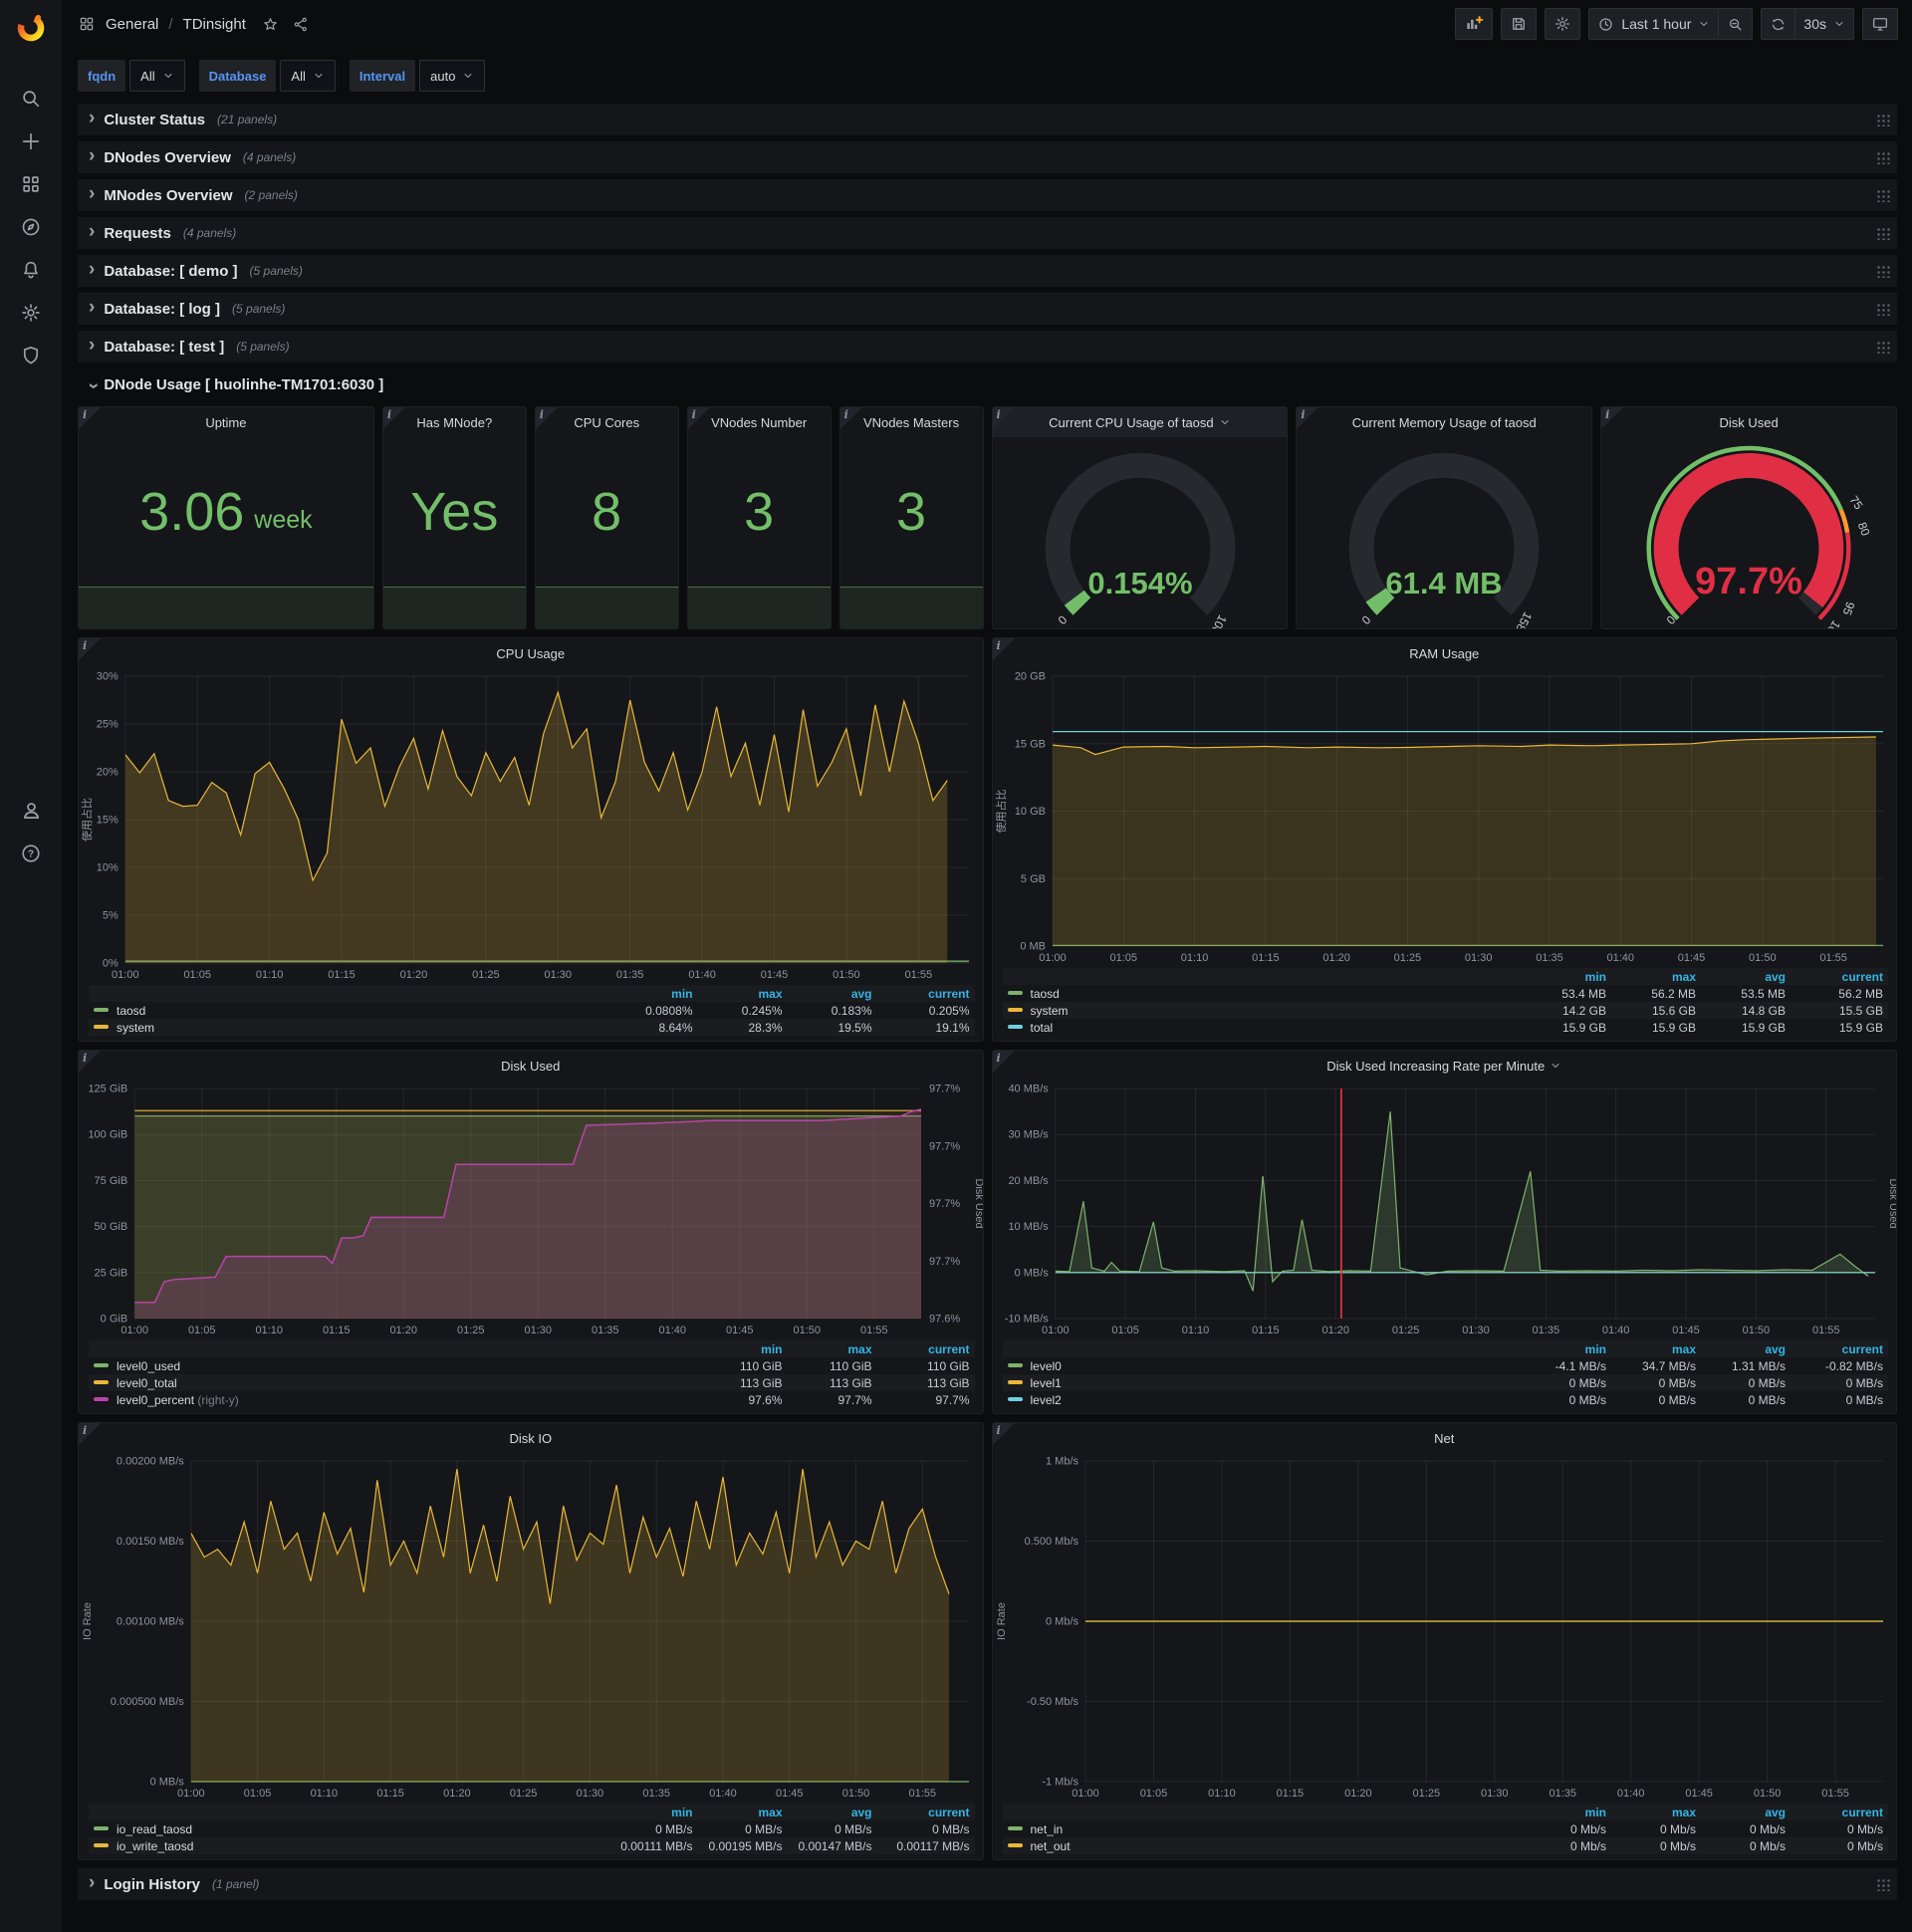 The height and width of the screenshot is (1932, 1912). I want to click on grafana-logo, so click(31, 30).